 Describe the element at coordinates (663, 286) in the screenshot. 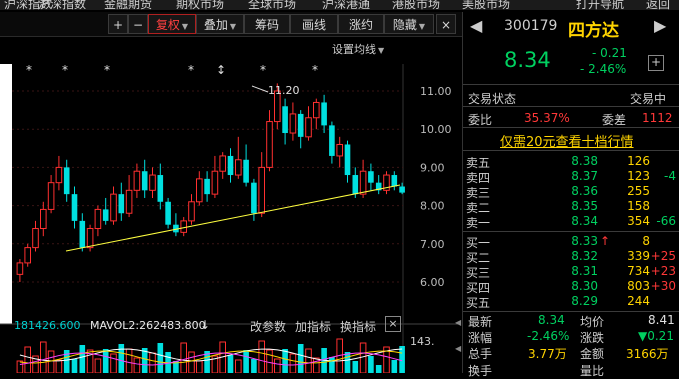

I see `level-delta: +30` at that location.